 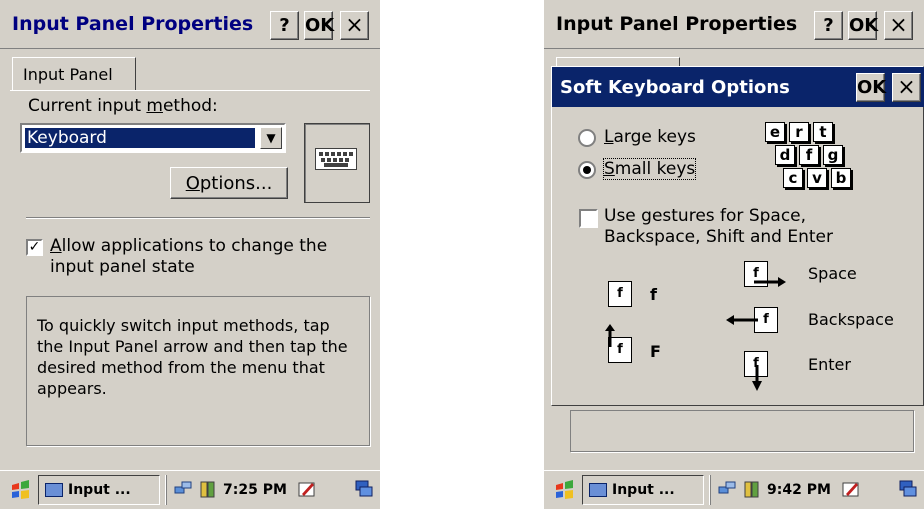 What do you see at coordinates (871, 87) in the screenshot?
I see `dialog-ok-button: OK` at bounding box center [871, 87].